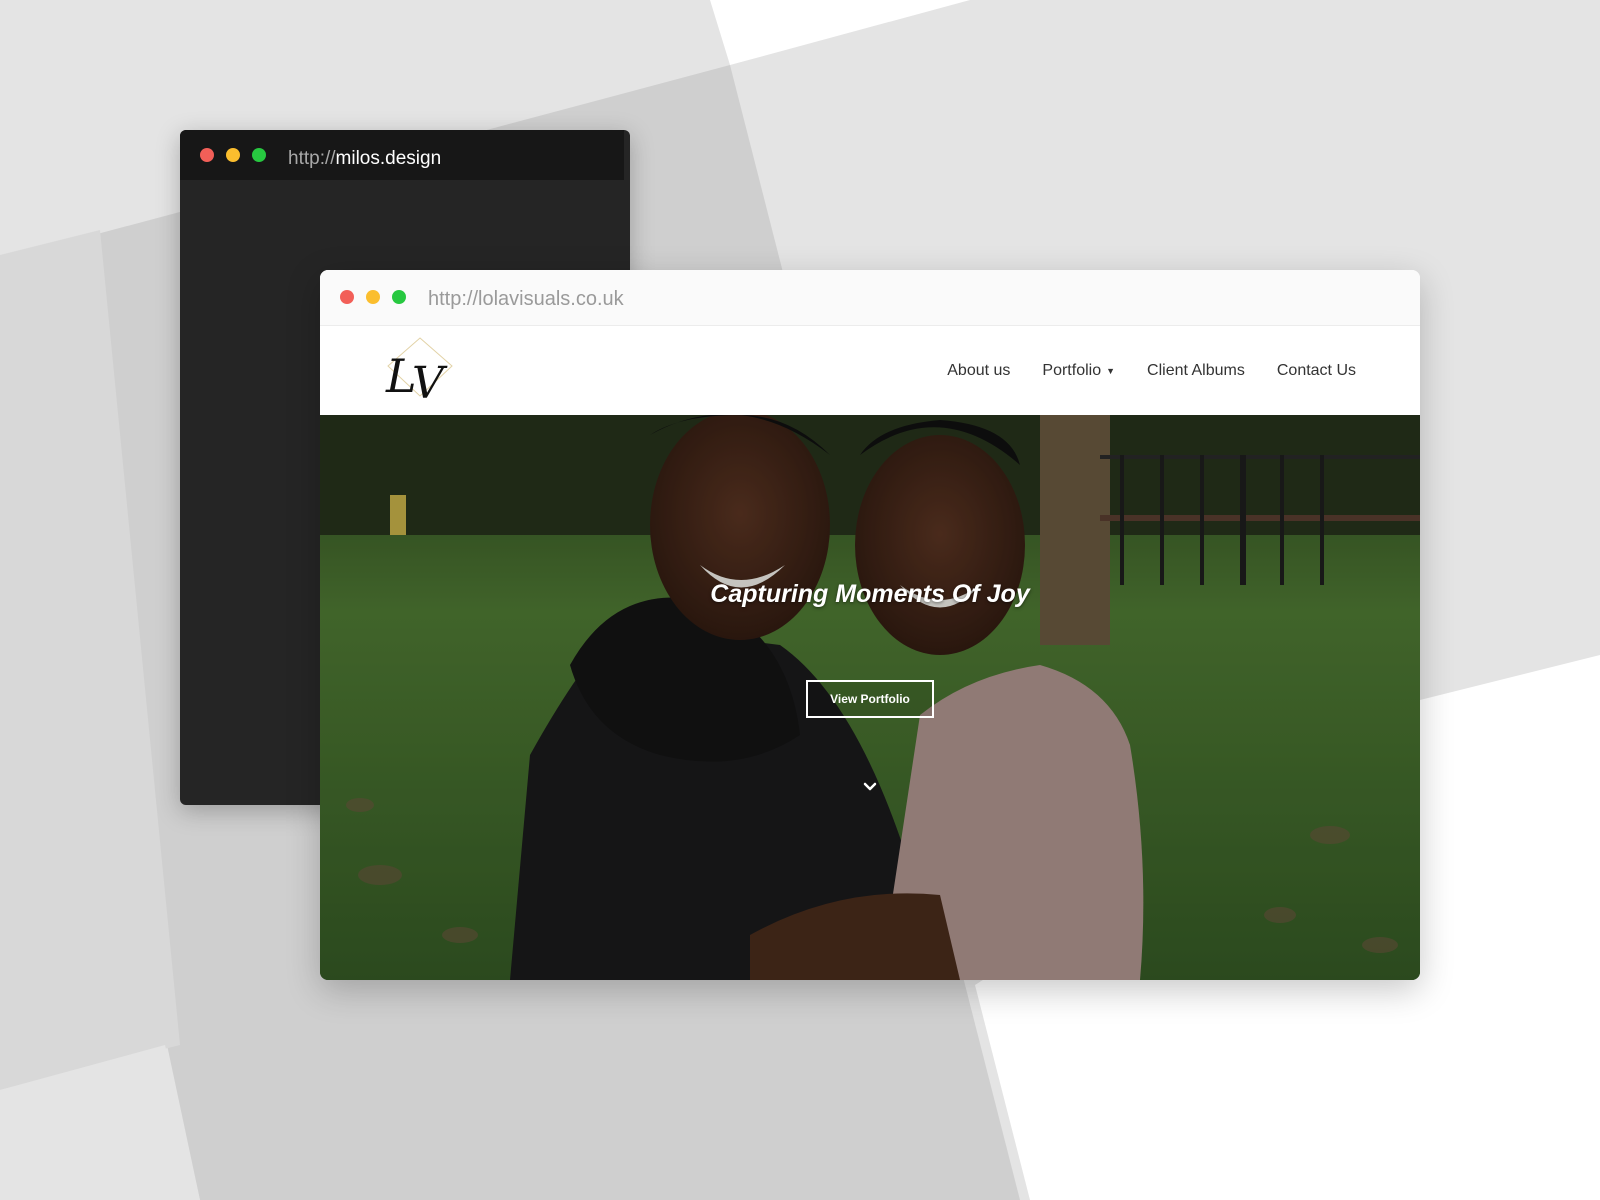  Describe the element at coordinates (430, 382) in the screenshot. I see `svg-text: V` at that location.